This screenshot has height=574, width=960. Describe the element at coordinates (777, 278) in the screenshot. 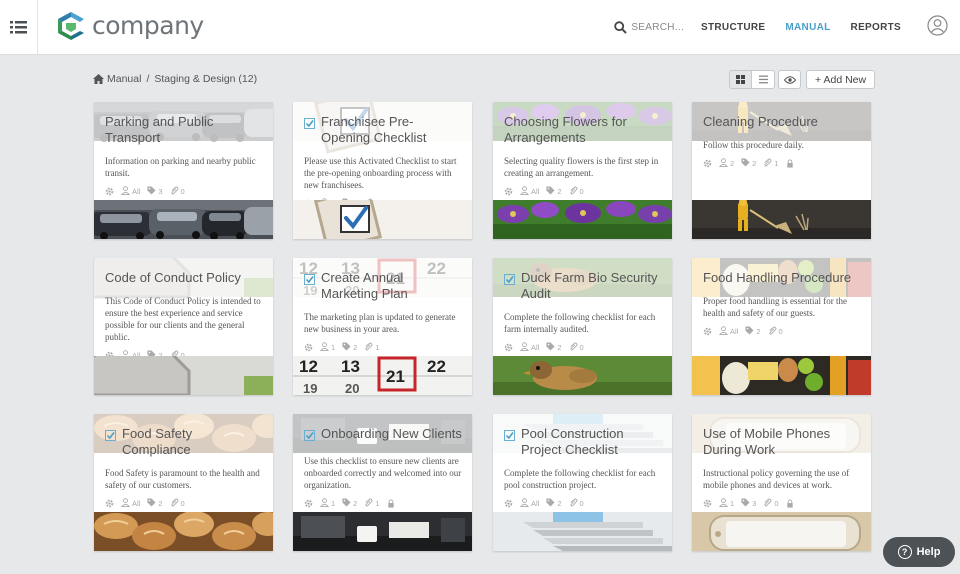

I see `card-title: Food Handling Procedure` at that location.